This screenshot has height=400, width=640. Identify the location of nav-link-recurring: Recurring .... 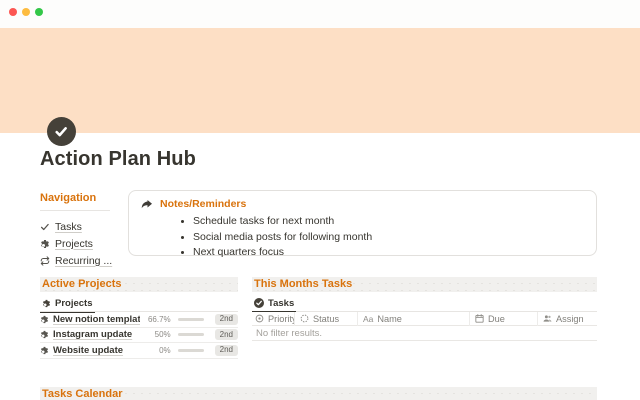
(83, 260).